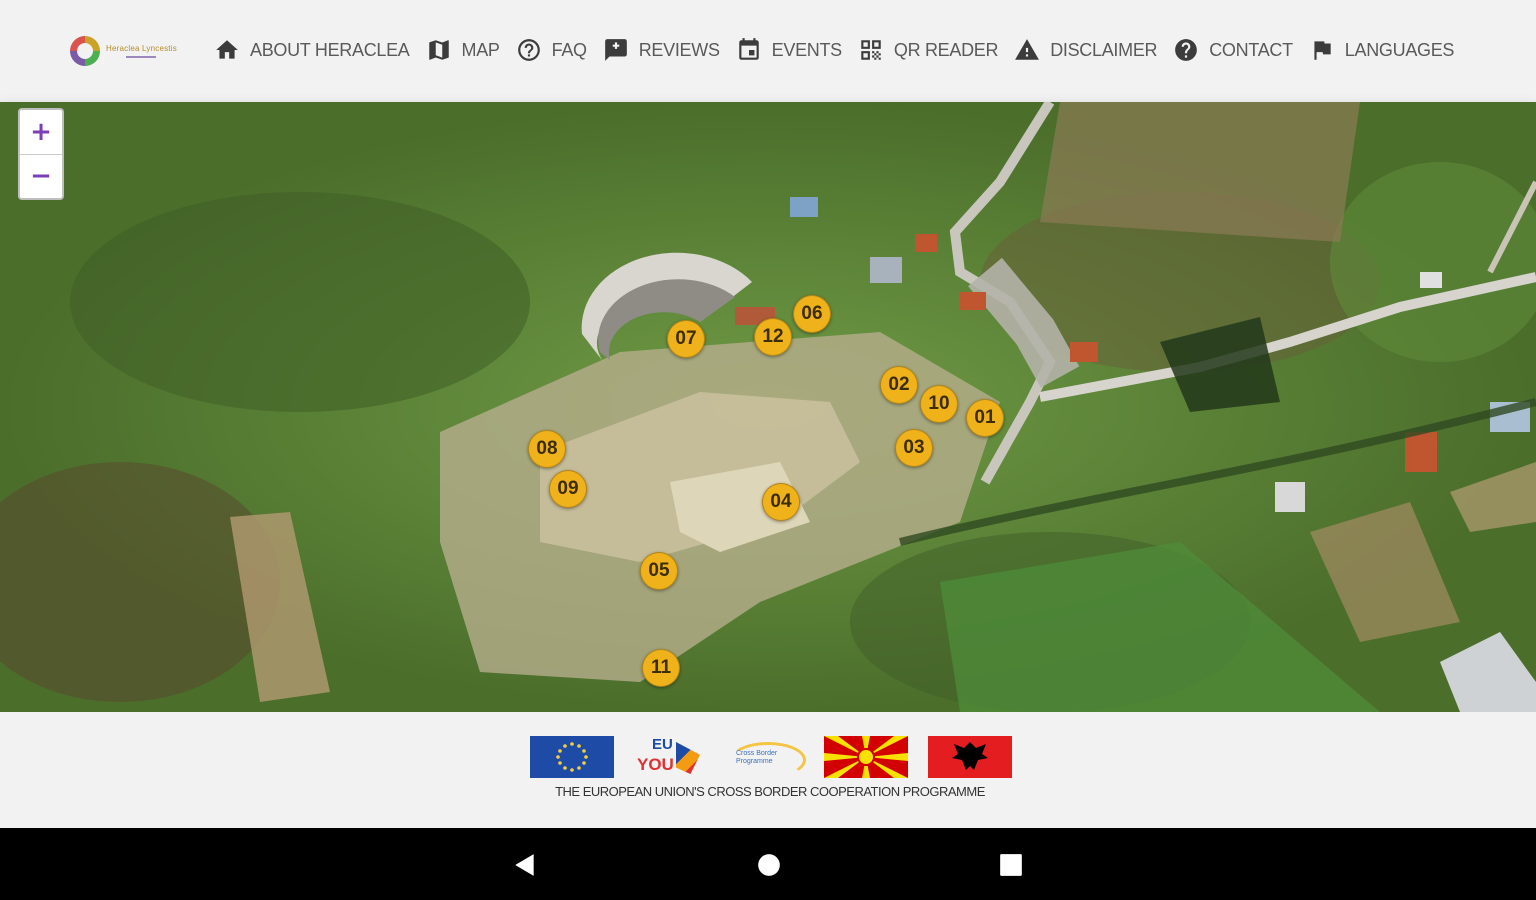 Image resolution: width=1536 pixels, height=900 pixels. Describe the element at coordinates (655, 764) in the screenshot. I see `eu-for-you-line2: YOU` at that location.